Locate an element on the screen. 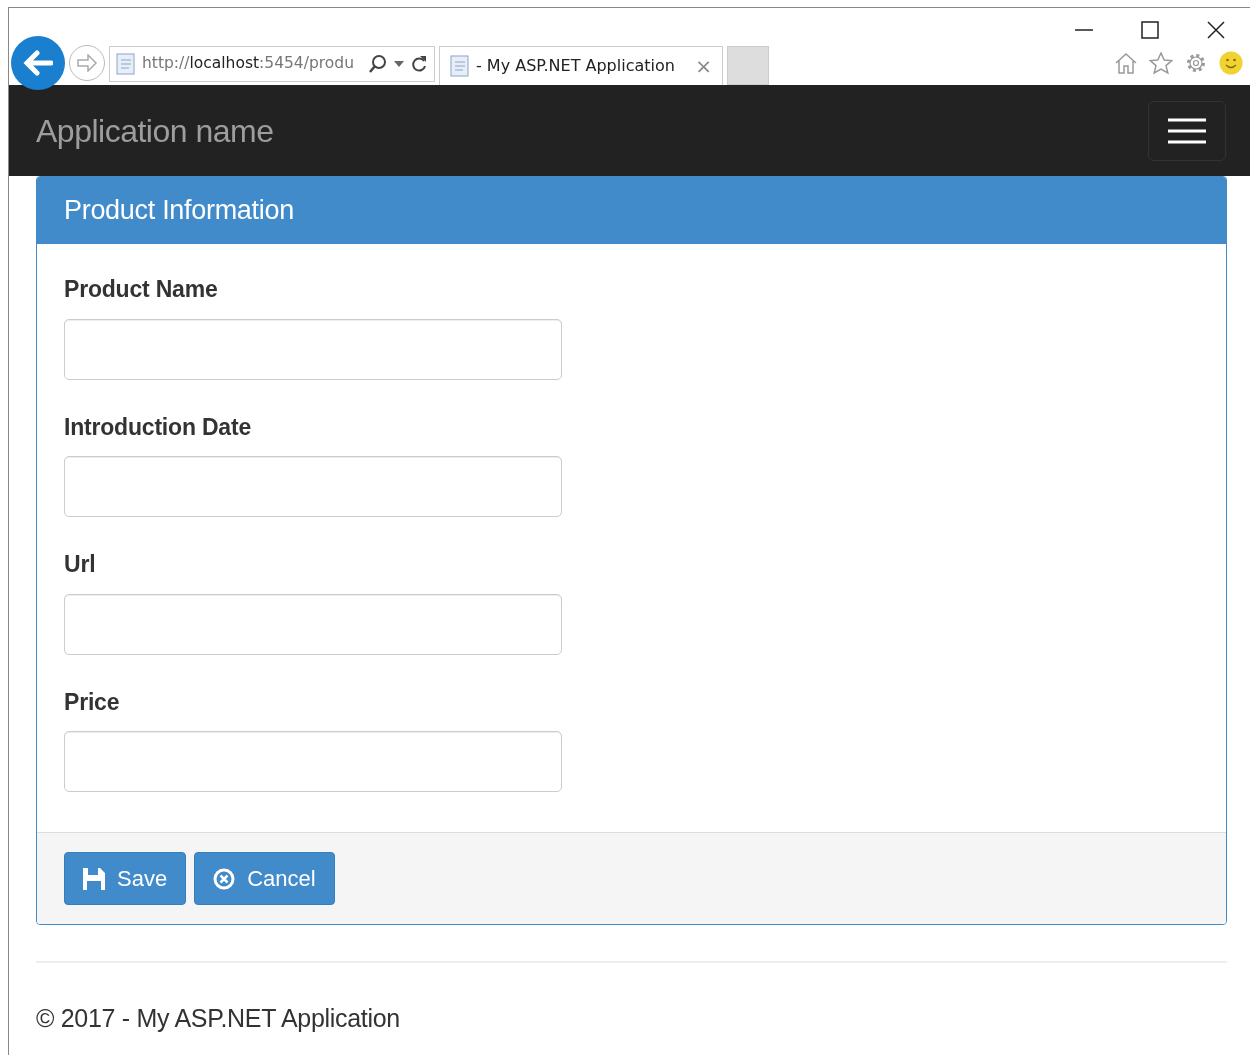  address-text: http://localhost:5454/produ is located at coordinates (248, 64).